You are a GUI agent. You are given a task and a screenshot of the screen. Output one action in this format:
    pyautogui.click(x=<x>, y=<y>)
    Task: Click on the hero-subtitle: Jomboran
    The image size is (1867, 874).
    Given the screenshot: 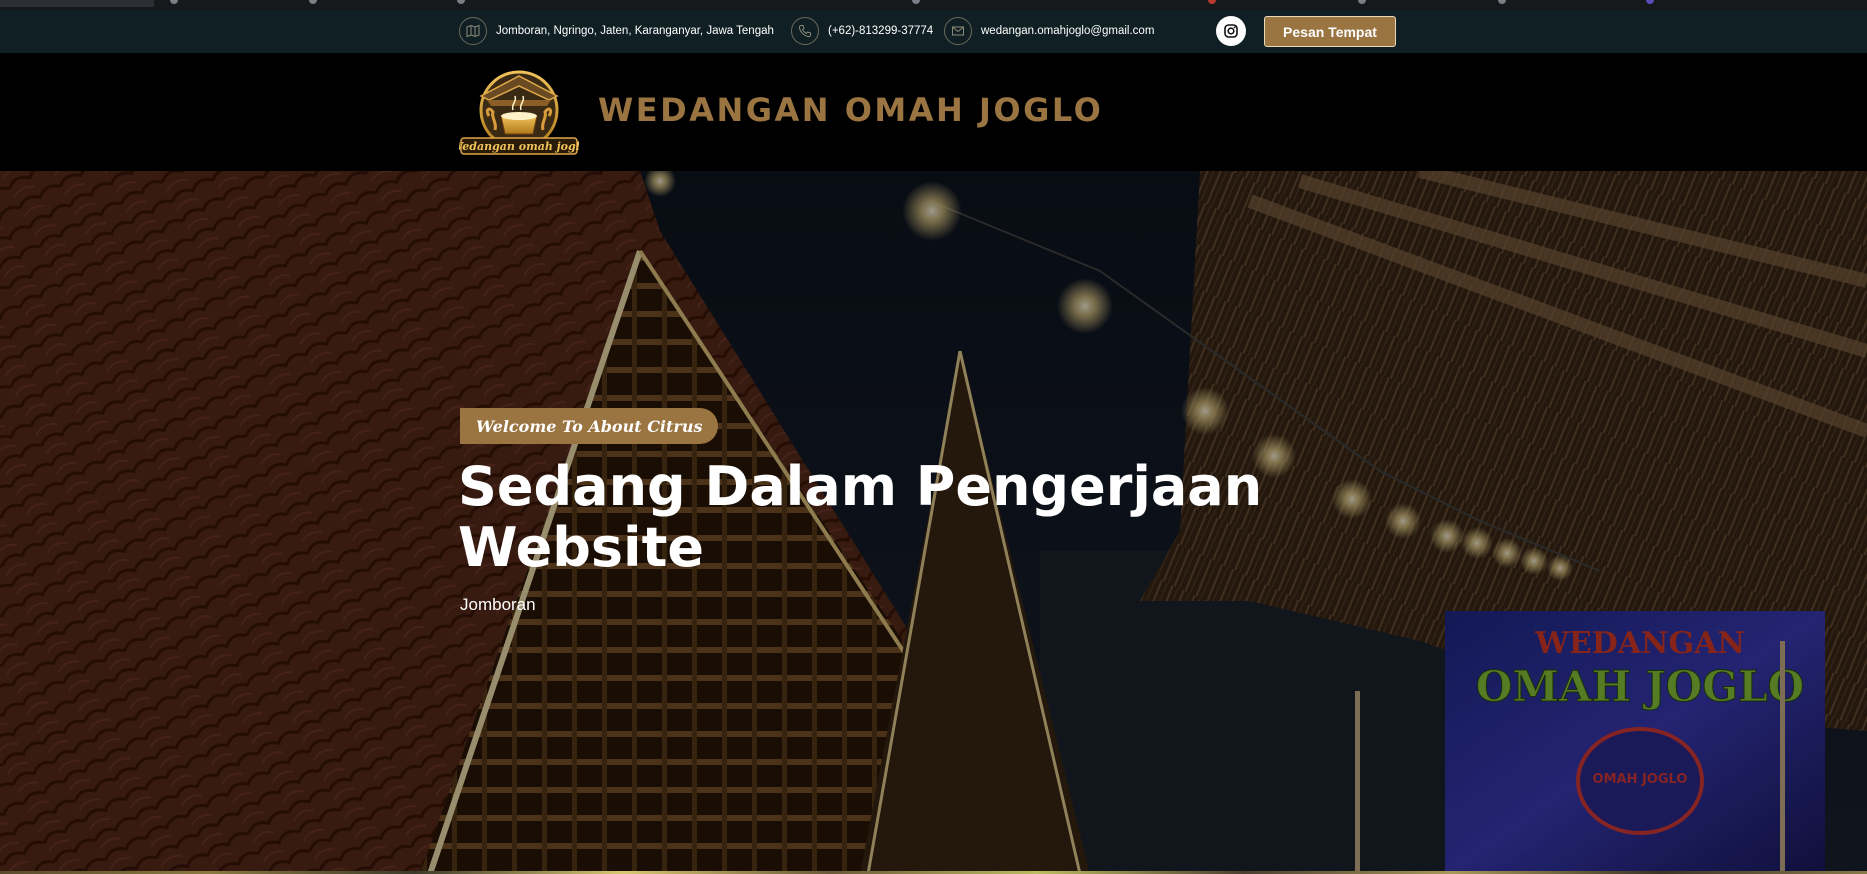 What is the action you would take?
    pyautogui.click(x=498, y=604)
    